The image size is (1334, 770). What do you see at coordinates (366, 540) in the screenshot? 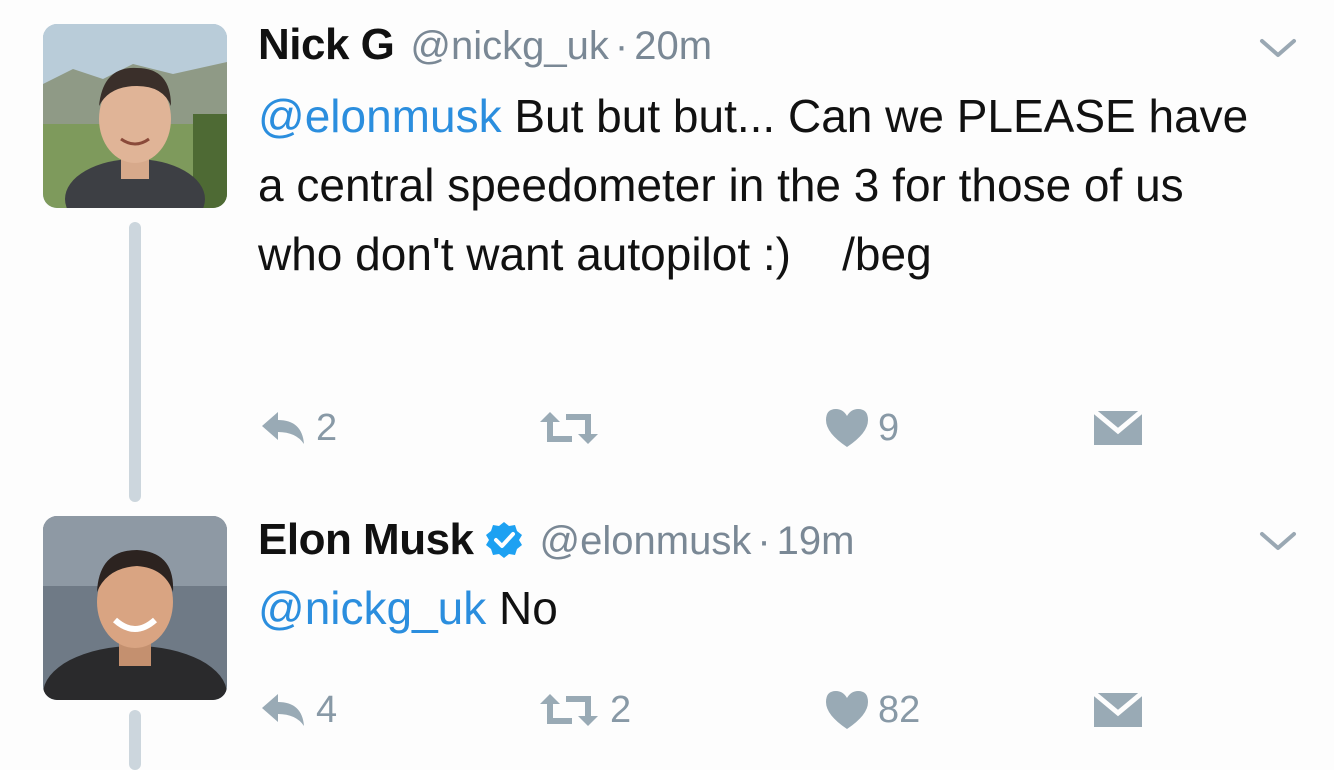
I see `author-name: Elon Musk` at bounding box center [366, 540].